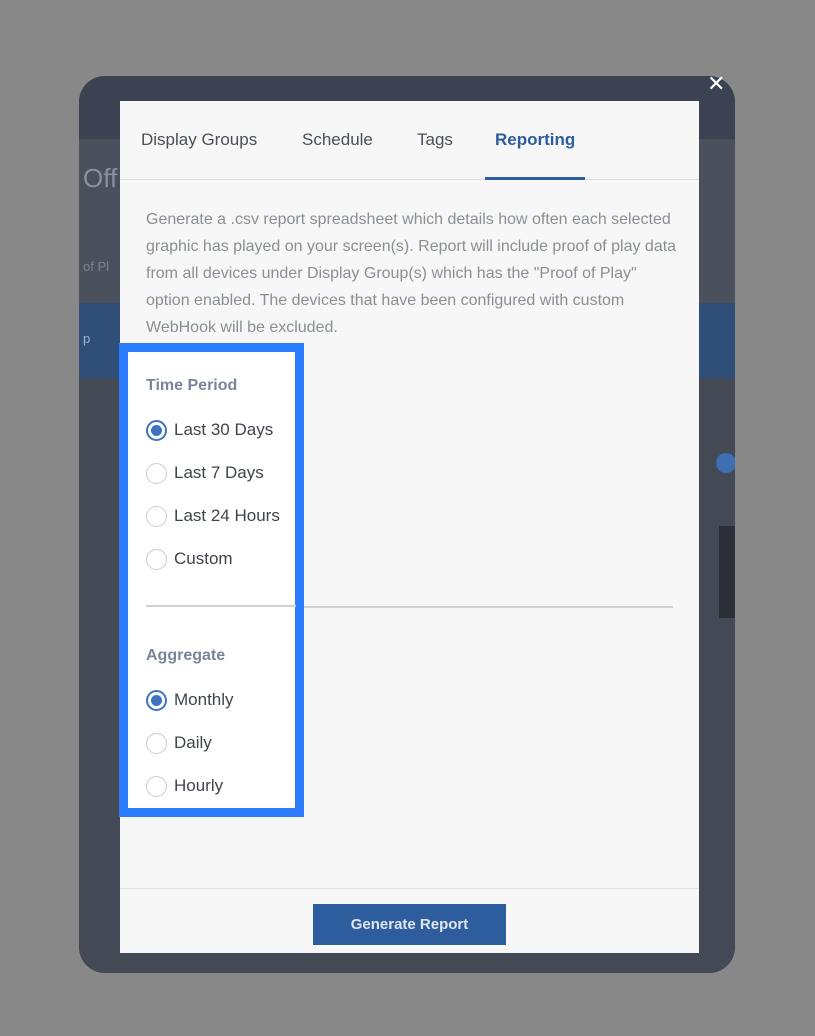 Image resolution: width=815 pixels, height=1036 pixels. What do you see at coordinates (535, 178) in the screenshot?
I see `active-tab-indicator` at bounding box center [535, 178].